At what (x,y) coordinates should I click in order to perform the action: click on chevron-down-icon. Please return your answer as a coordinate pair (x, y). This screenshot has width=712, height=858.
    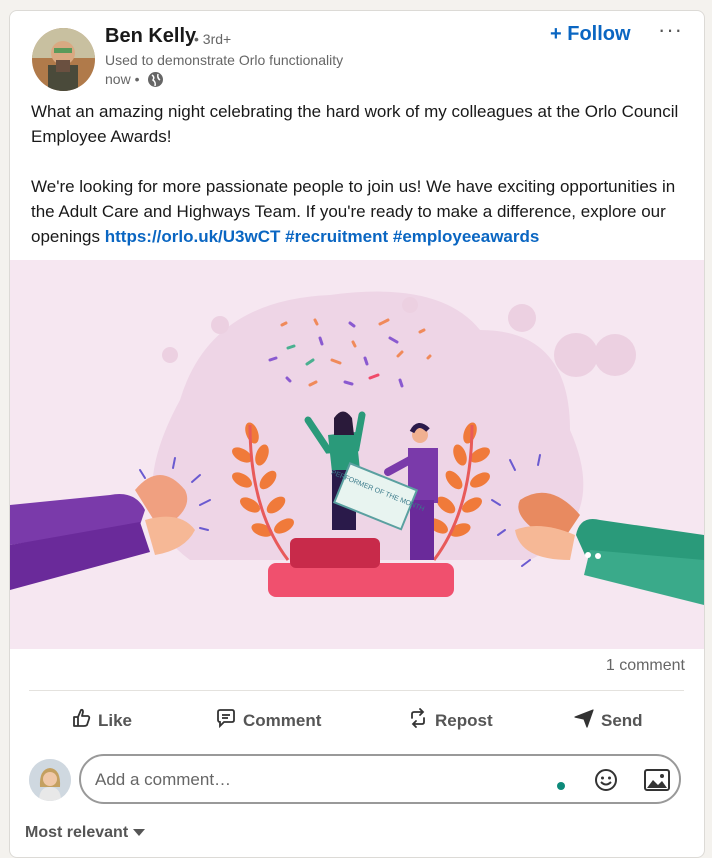
    Looking at the image, I should click on (138, 832).